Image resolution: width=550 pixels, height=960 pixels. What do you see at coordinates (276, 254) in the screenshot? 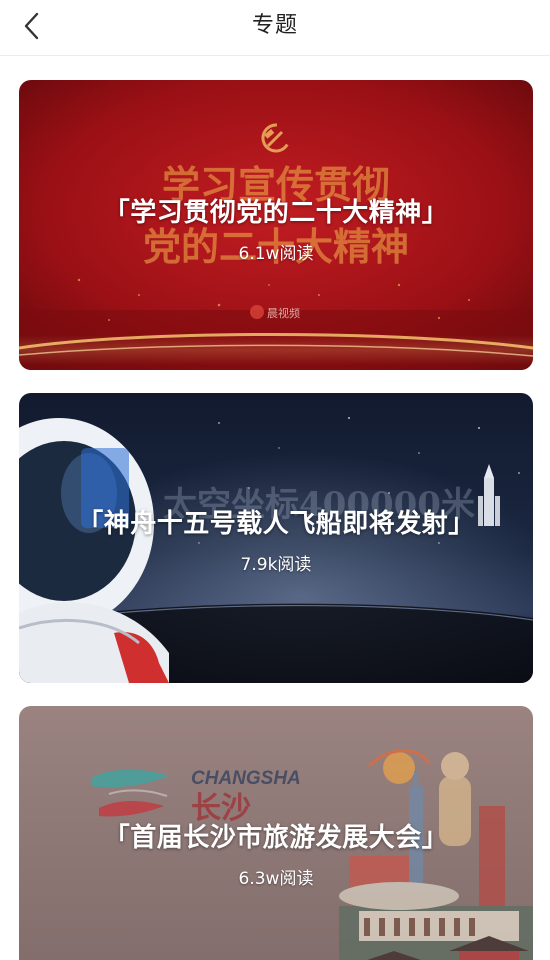
I see `topic-read-count: 6.1w阅读` at bounding box center [276, 254].